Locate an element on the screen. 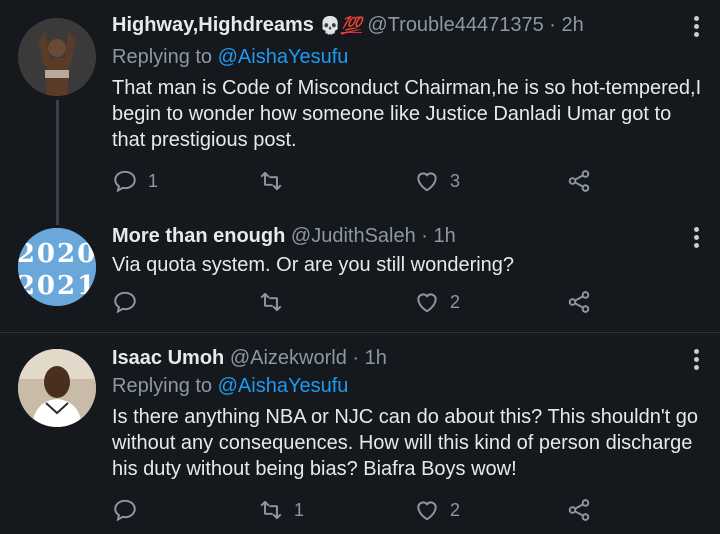 The width and height of the screenshot is (720, 534). retweet-button: 1 is located at coordinates (281, 510).